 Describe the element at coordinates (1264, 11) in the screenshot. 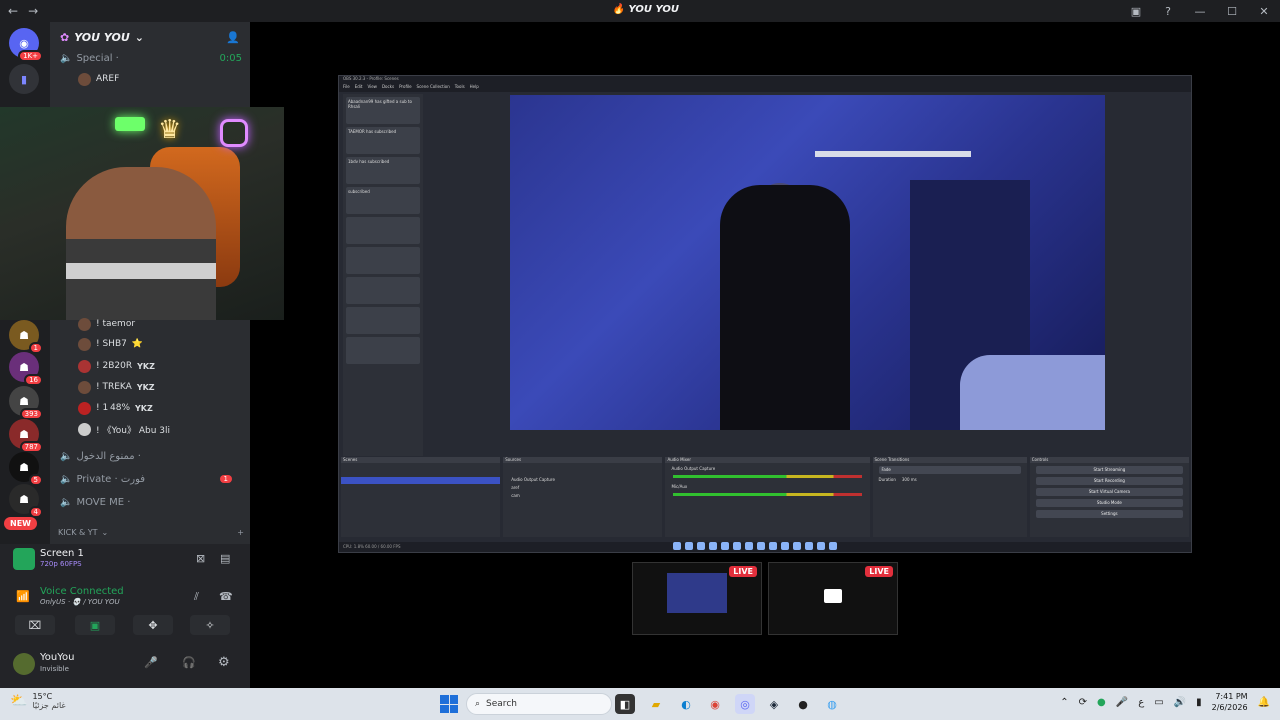

I see `close-icon: ✕` at that location.